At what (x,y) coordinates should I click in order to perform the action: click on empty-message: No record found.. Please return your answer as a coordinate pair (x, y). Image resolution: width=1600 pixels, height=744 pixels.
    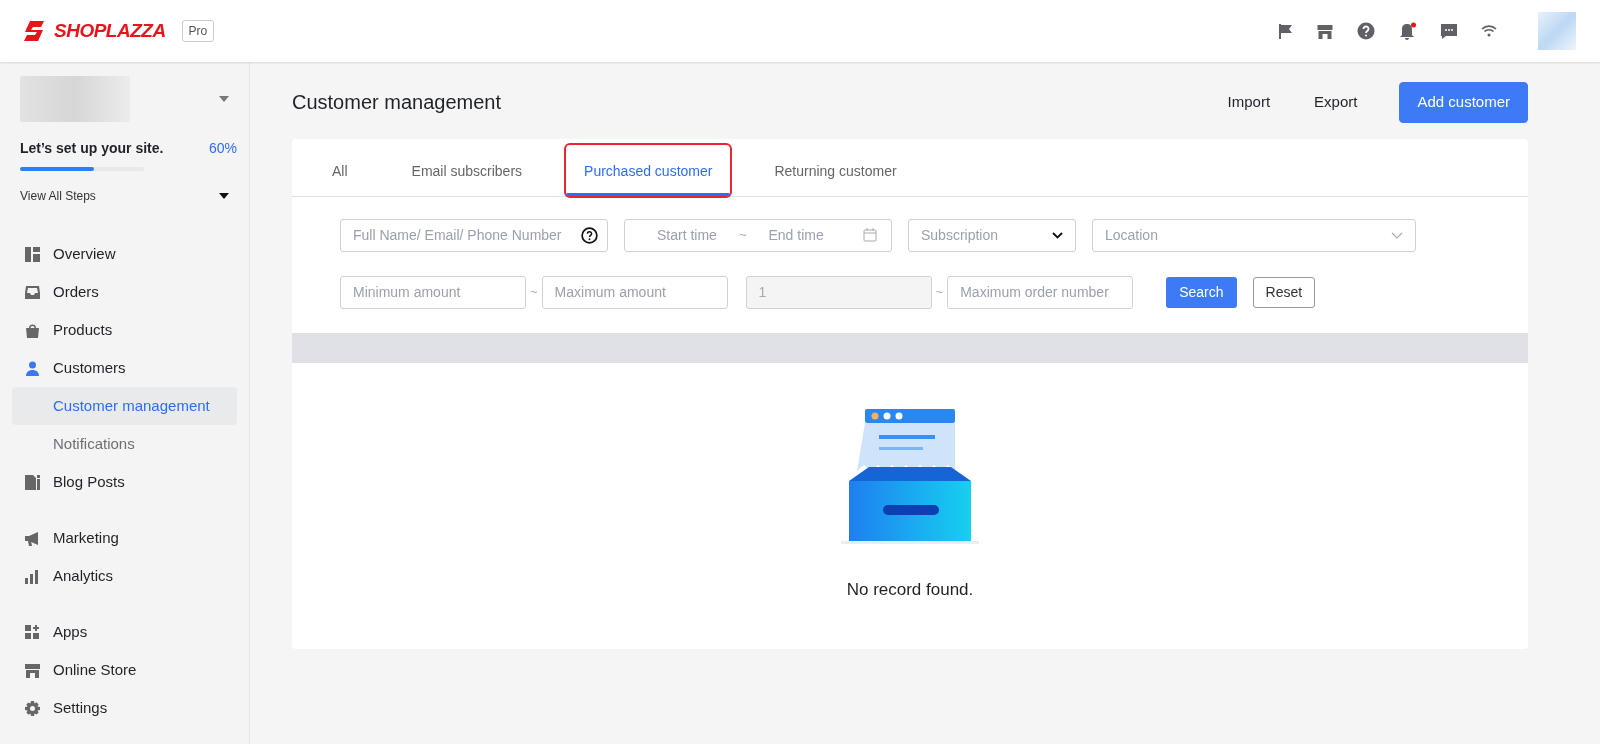
    Looking at the image, I should click on (910, 589).